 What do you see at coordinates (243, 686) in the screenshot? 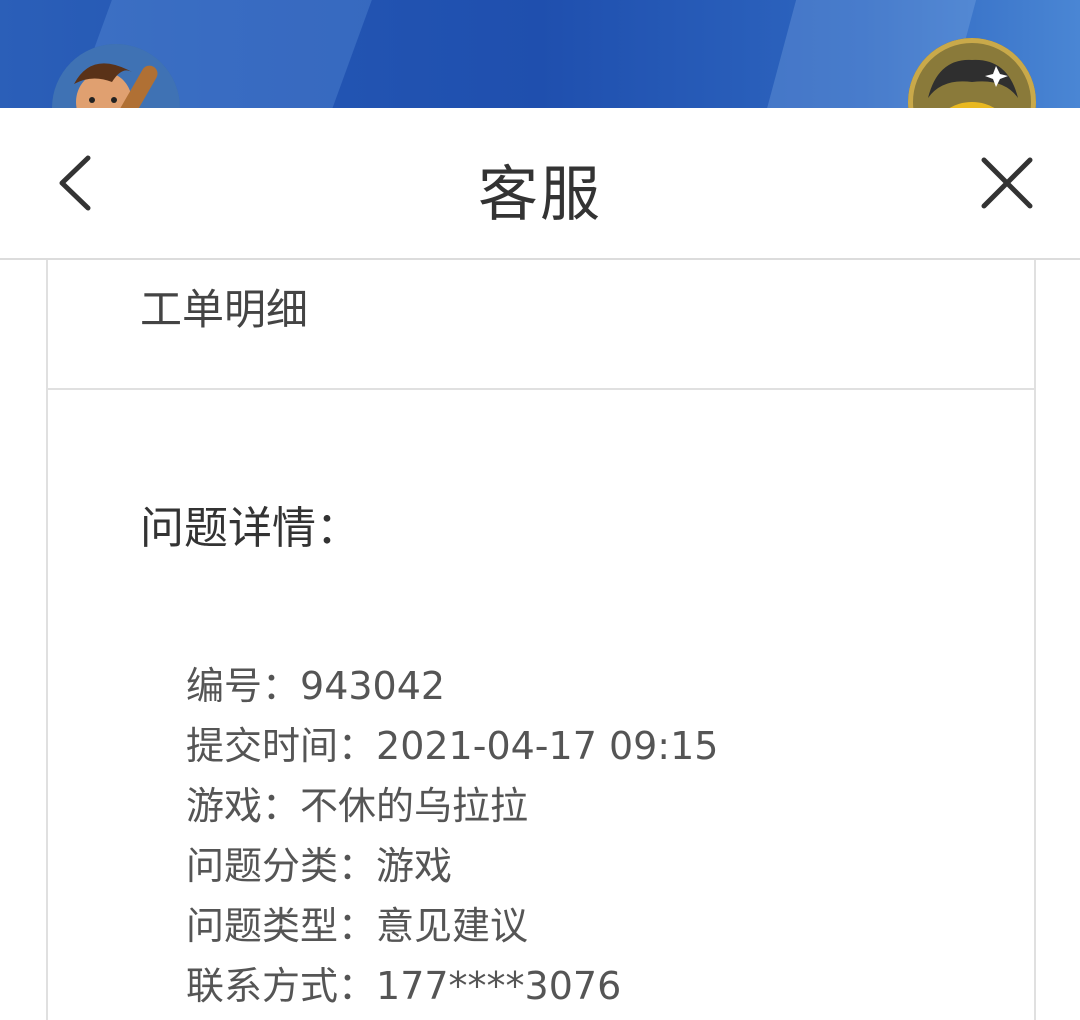
I see `detail-key: 编号` at bounding box center [243, 686].